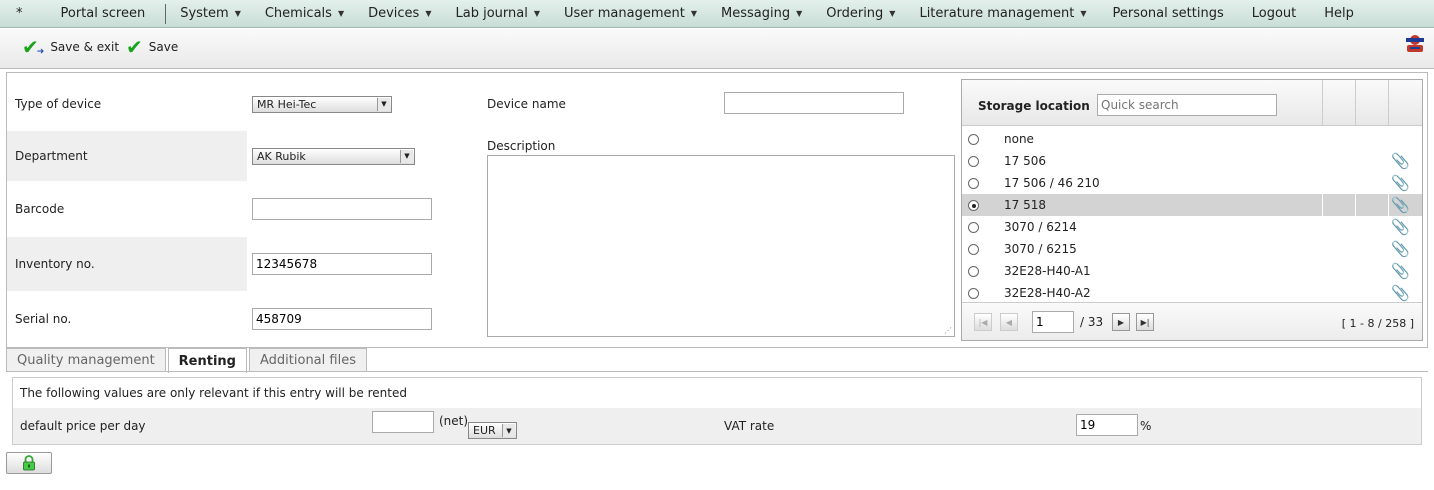  Describe the element at coordinates (58, 104) in the screenshot. I see `type-label: Type of device` at that location.